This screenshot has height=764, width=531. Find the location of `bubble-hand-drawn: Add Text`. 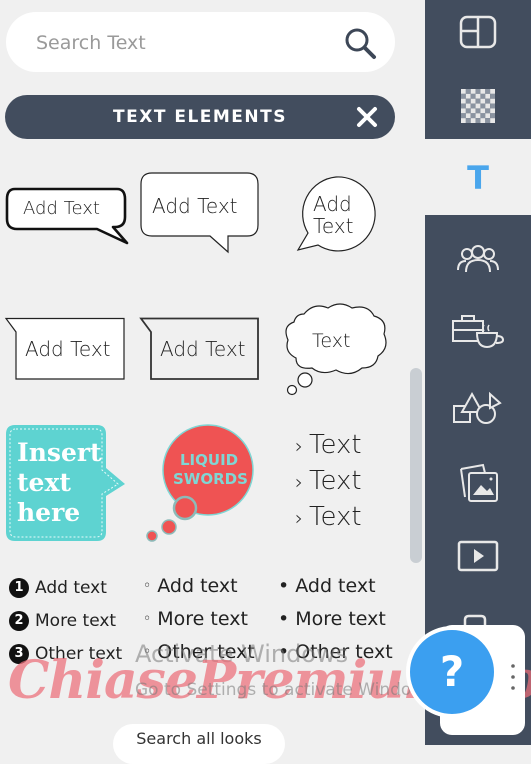

bubble-hand-drawn: Add Text is located at coordinates (67, 216).